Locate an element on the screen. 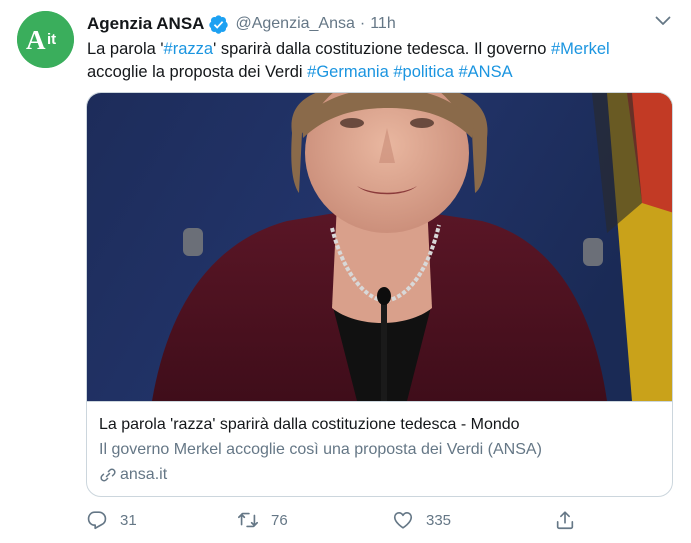 This screenshot has width=691, height=543. reply-count: 31 is located at coordinates (128, 520).